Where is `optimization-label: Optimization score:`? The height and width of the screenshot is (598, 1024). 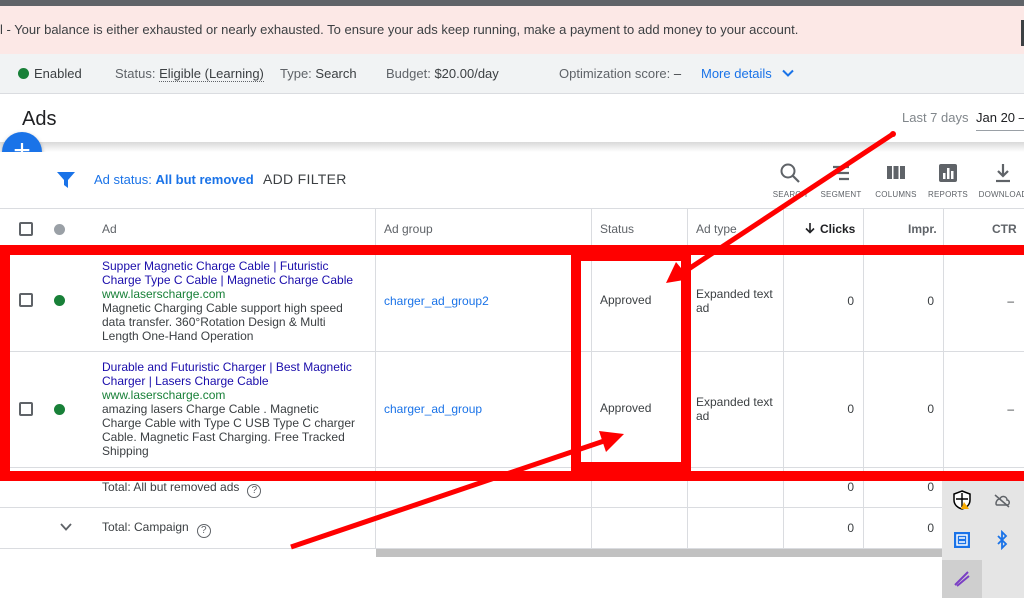 optimization-label: Optimization score: is located at coordinates (615, 73).